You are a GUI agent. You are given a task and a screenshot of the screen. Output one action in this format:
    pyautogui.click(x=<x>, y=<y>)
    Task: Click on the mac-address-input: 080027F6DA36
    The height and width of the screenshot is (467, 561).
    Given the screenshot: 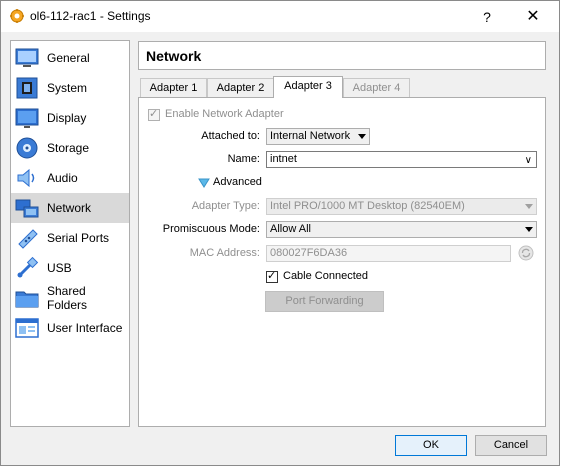 What is the action you would take?
    pyautogui.click(x=388, y=253)
    